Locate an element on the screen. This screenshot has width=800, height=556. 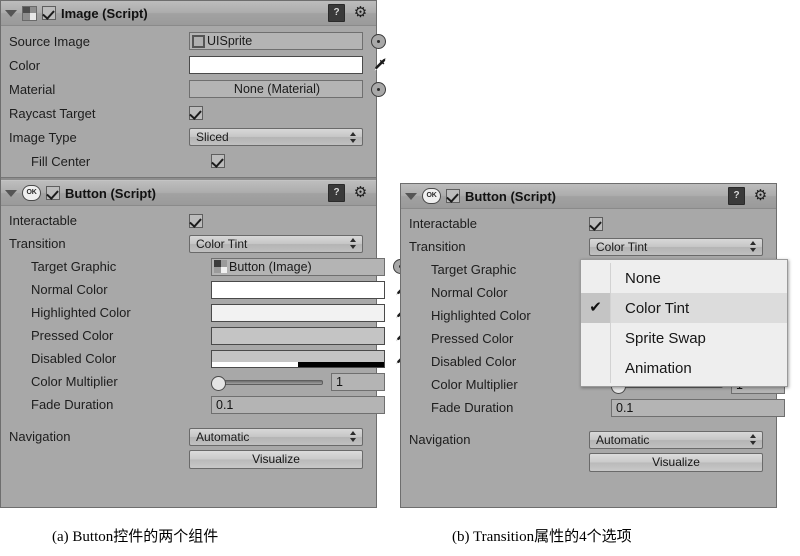
dropdown-item-none: None is located at coordinates (684, 278).